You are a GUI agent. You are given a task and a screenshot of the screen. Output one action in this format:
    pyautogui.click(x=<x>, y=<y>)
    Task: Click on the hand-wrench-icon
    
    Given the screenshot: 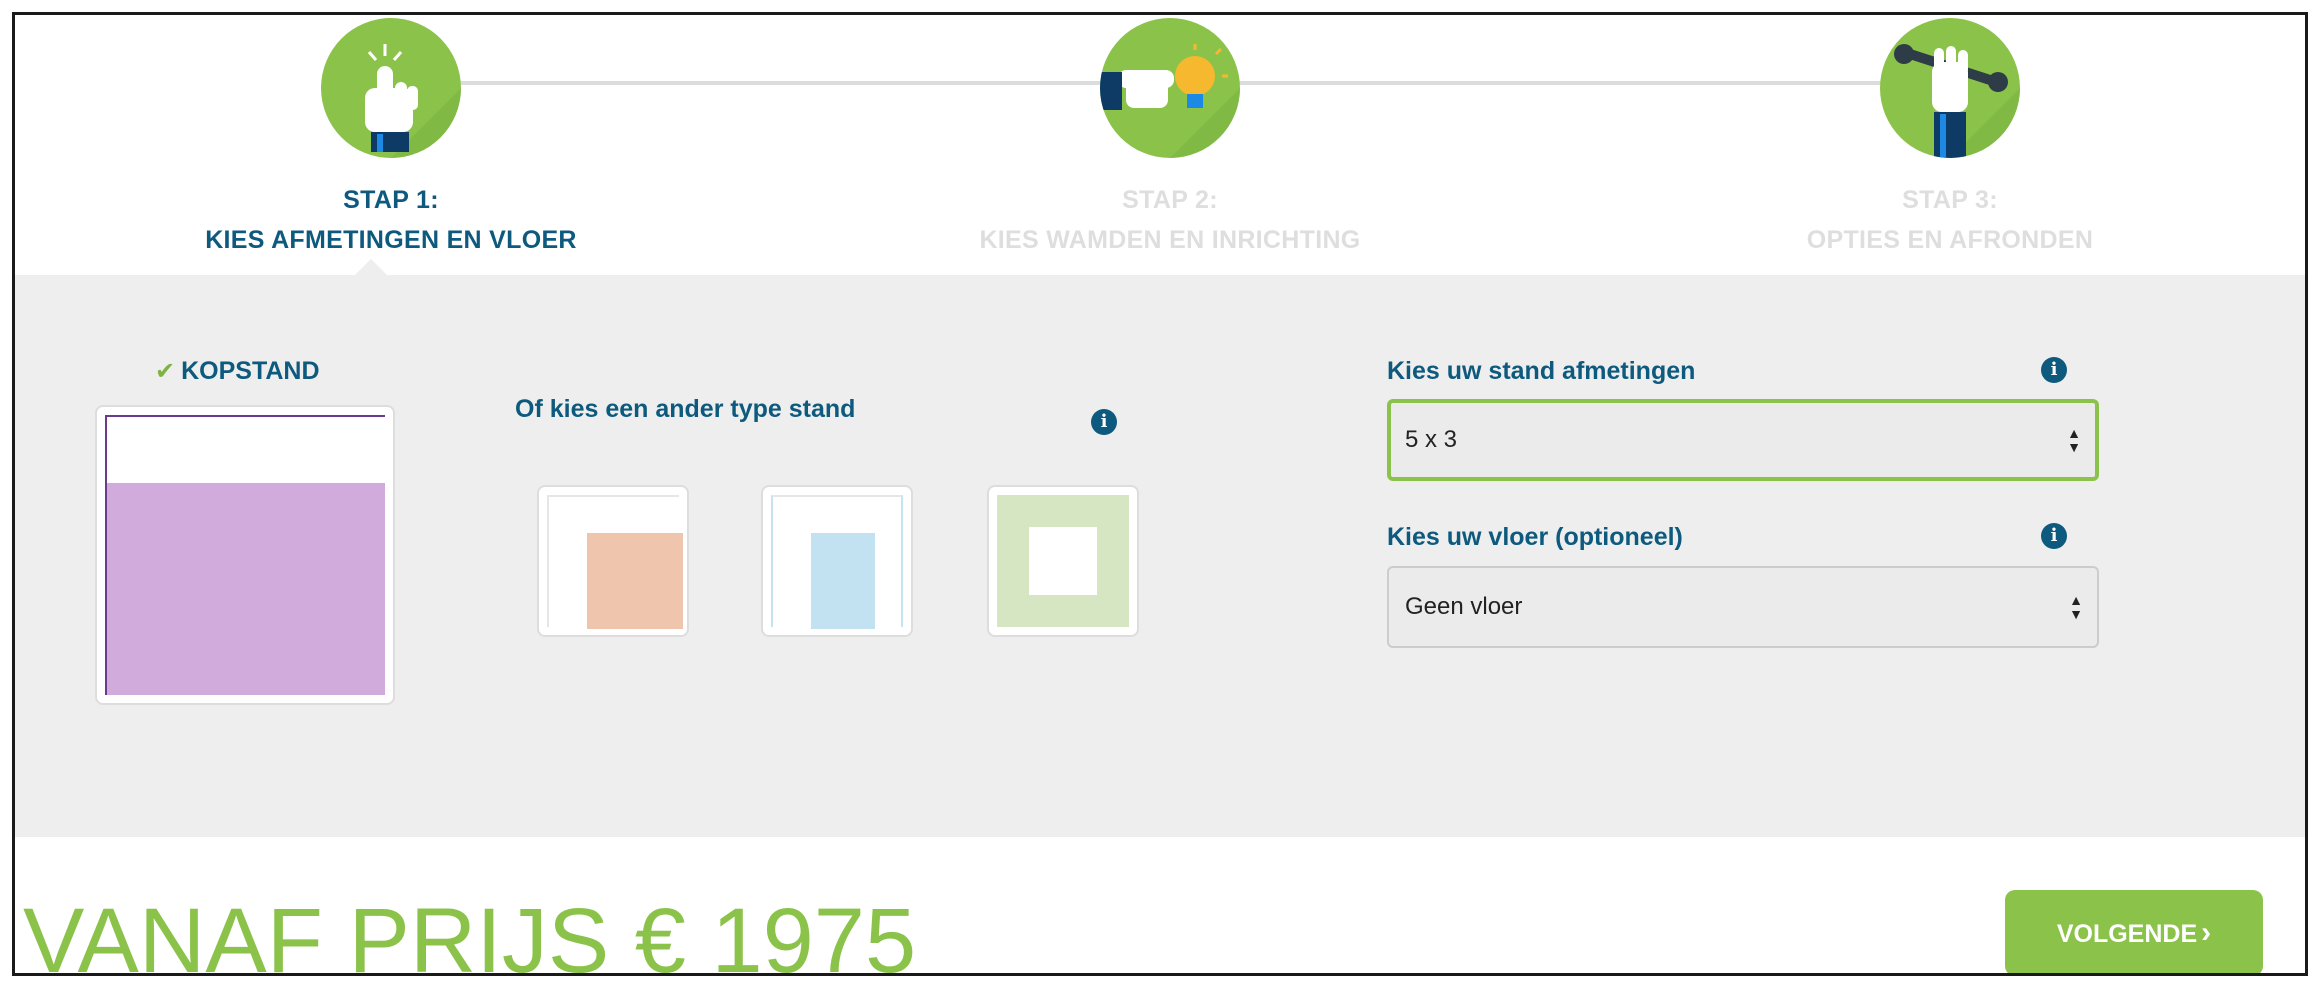 What is the action you would take?
    pyautogui.click(x=1950, y=88)
    